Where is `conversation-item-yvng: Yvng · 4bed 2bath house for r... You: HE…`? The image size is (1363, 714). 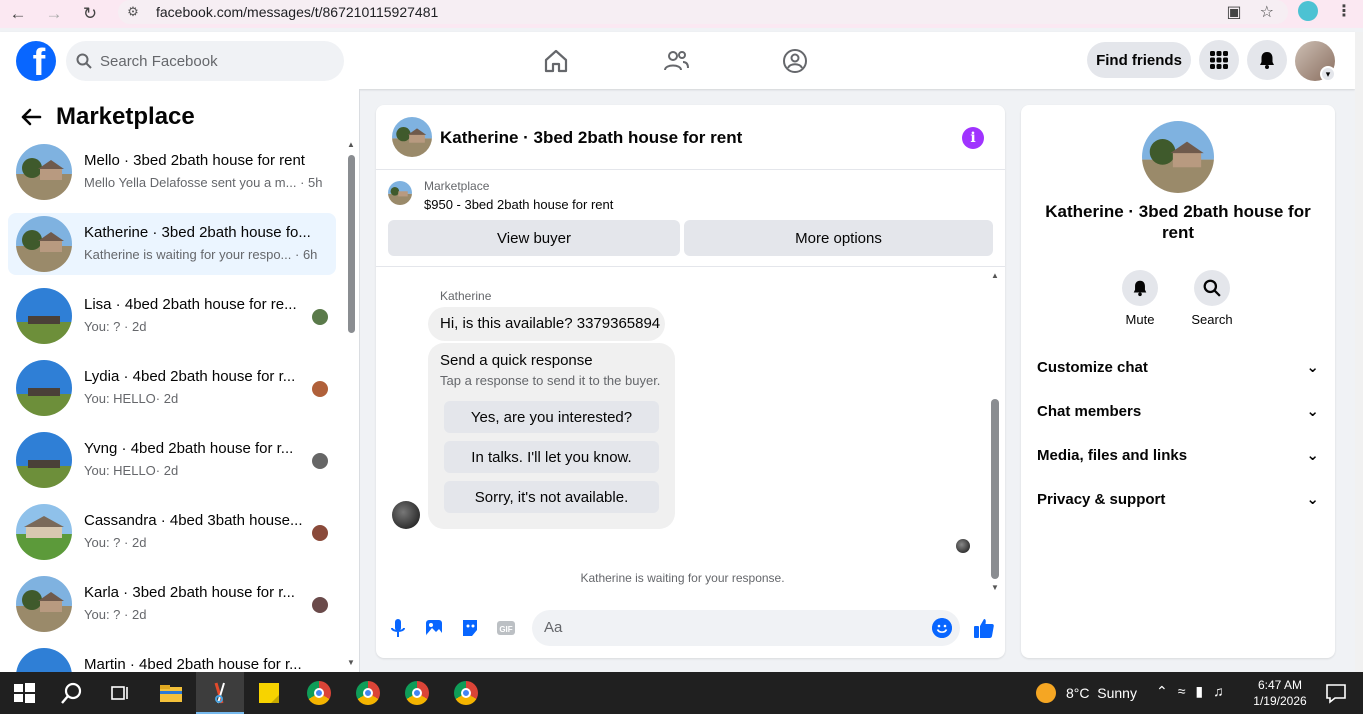
conversation-item-yvng: Yvng · 4bed 2bath house for r... You: HE… is located at coordinates (172, 460).